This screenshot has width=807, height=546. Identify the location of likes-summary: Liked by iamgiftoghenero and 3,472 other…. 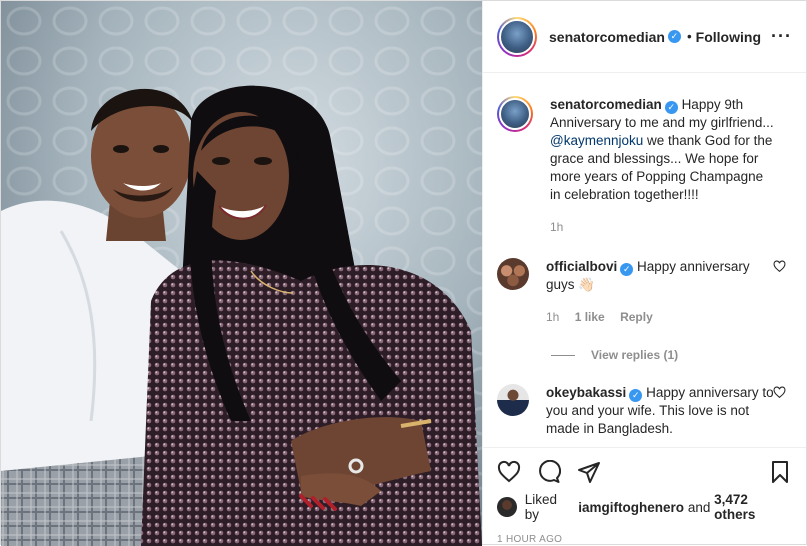
(644, 507).